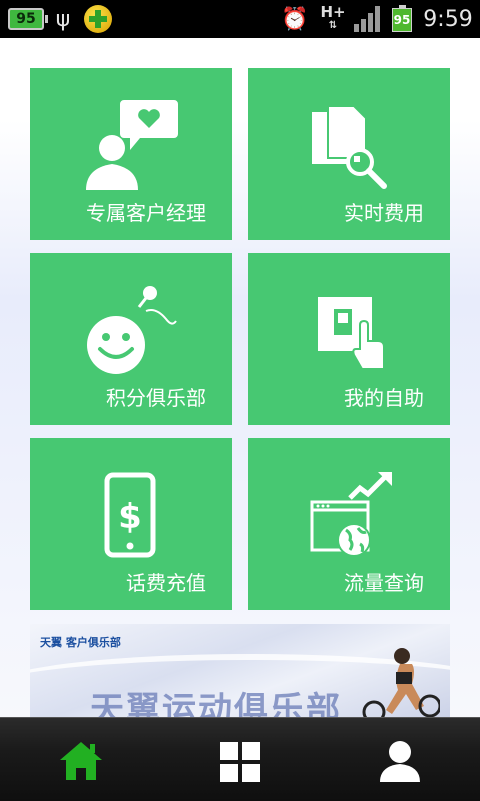  What do you see at coordinates (349, 147) in the screenshot?
I see `bill-search-icon` at bounding box center [349, 147].